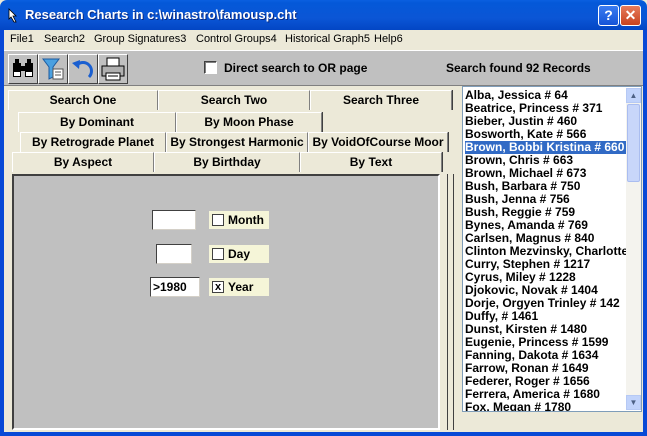 This screenshot has height=436, width=647. Describe the element at coordinates (237, 142) in the screenshot. I see `tab-by-strongest-harmonic: By Strongest Harmonic` at that location.